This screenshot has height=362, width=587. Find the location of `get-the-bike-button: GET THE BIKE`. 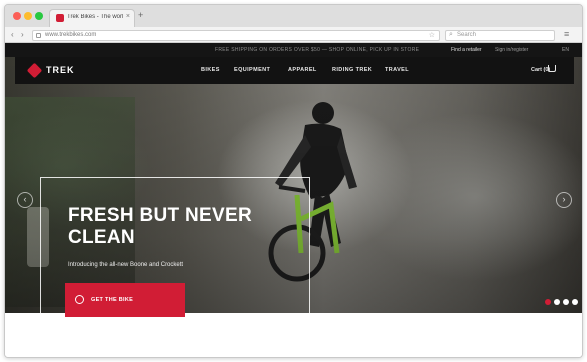

get-the-bike-button: GET THE BIKE is located at coordinates (125, 300).